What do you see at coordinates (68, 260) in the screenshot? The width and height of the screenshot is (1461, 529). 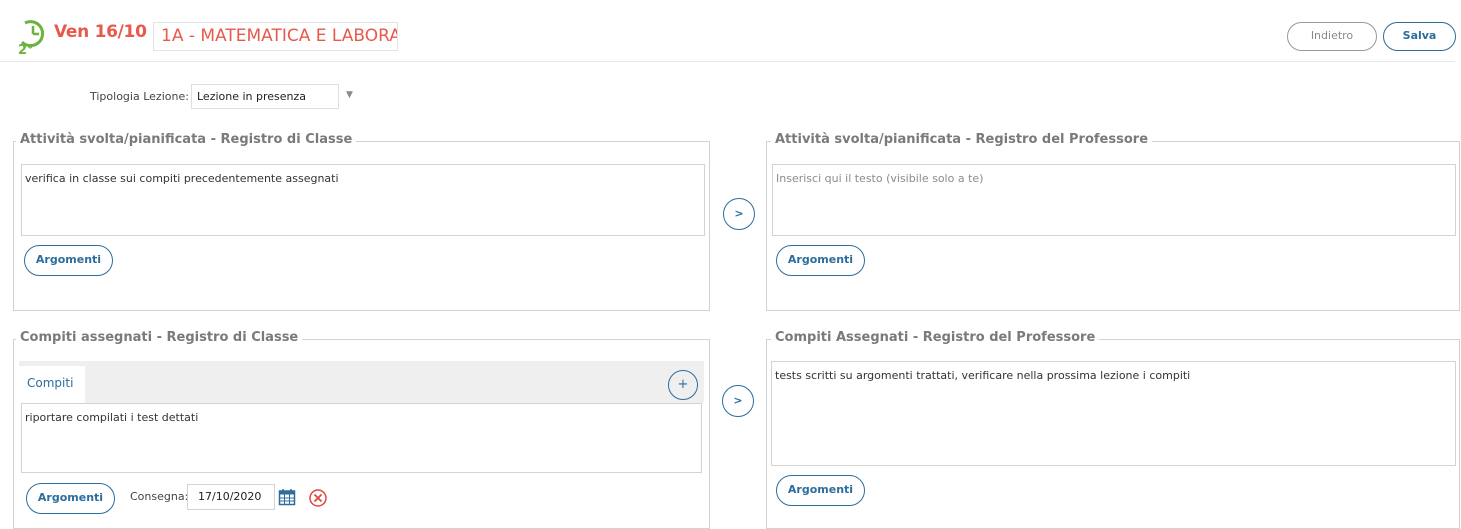 I see `activity-class-argomenti-button: Argomenti` at bounding box center [68, 260].